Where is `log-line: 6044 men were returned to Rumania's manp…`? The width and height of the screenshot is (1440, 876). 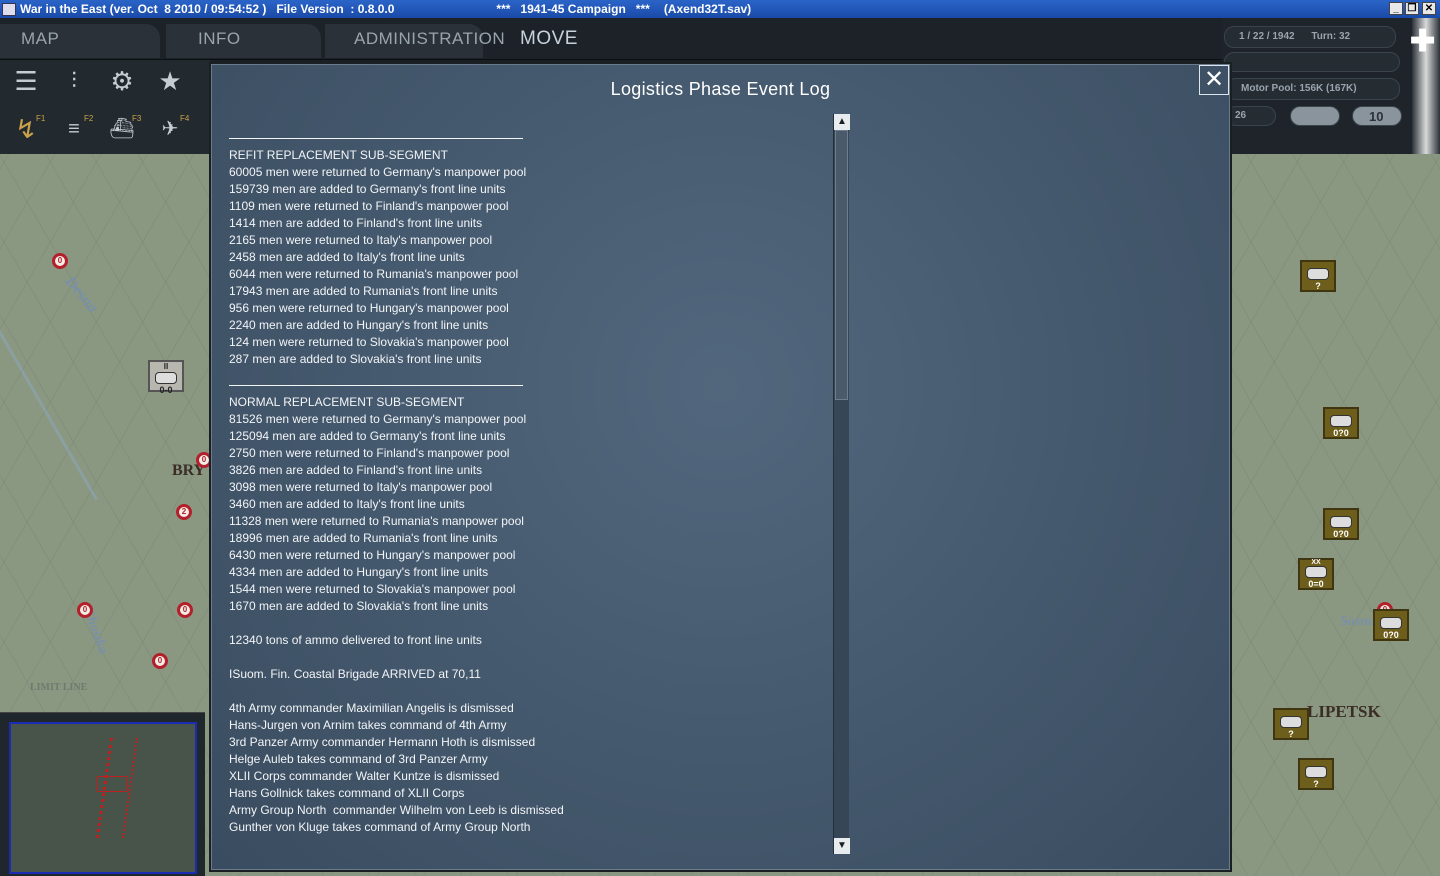 log-line: 6044 men were returned to Rumania's manp… is located at coordinates (374, 274).